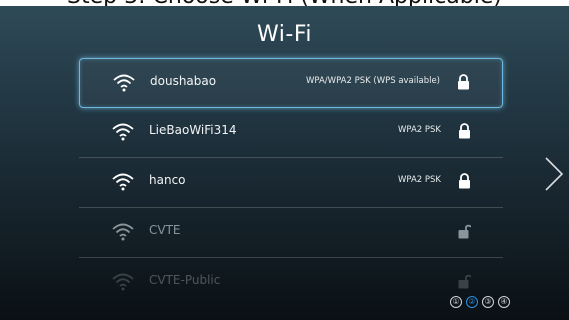  What do you see at coordinates (472, 302) in the screenshot?
I see `page-dot-2: ②` at bounding box center [472, 302].